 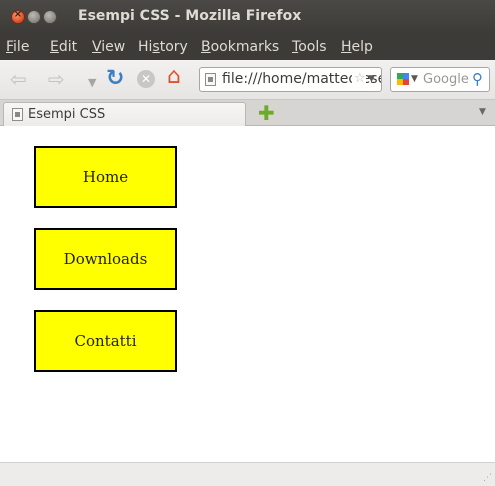 I want to click on tab-label: Esempi CSS, so click(x=67, y=114).